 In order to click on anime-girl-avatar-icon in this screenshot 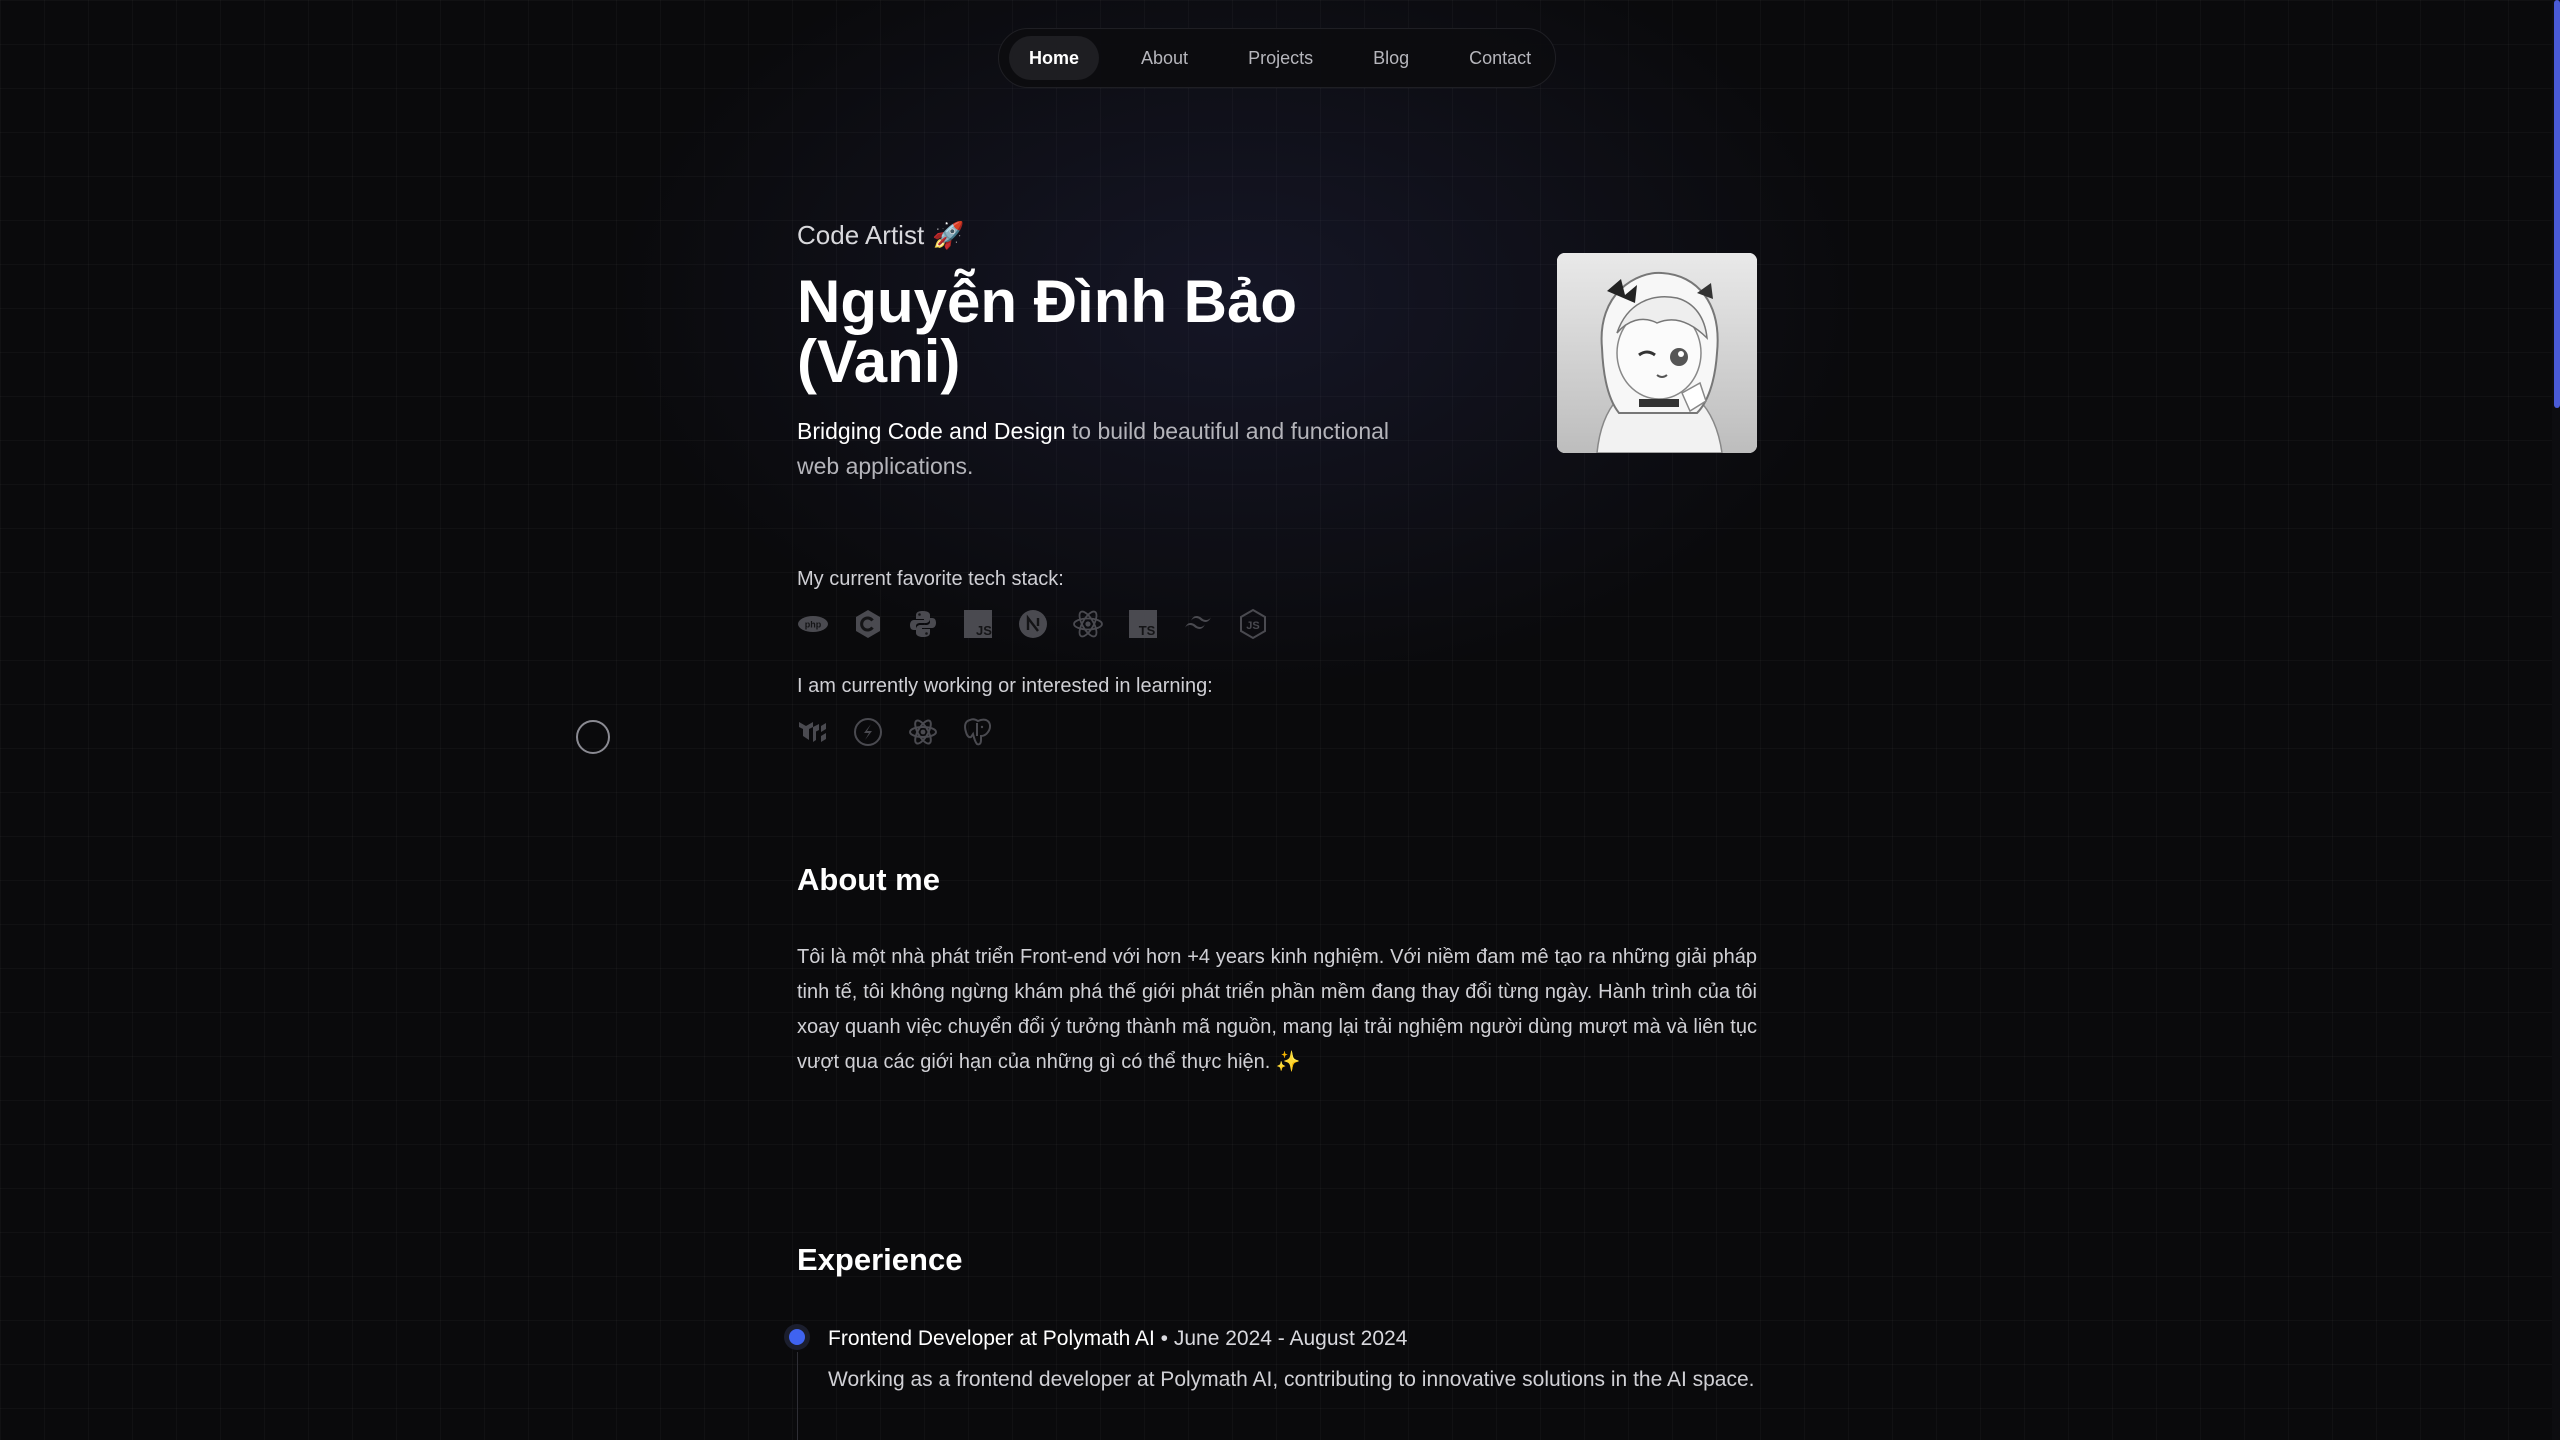, I will do `click(1657, 353)`.